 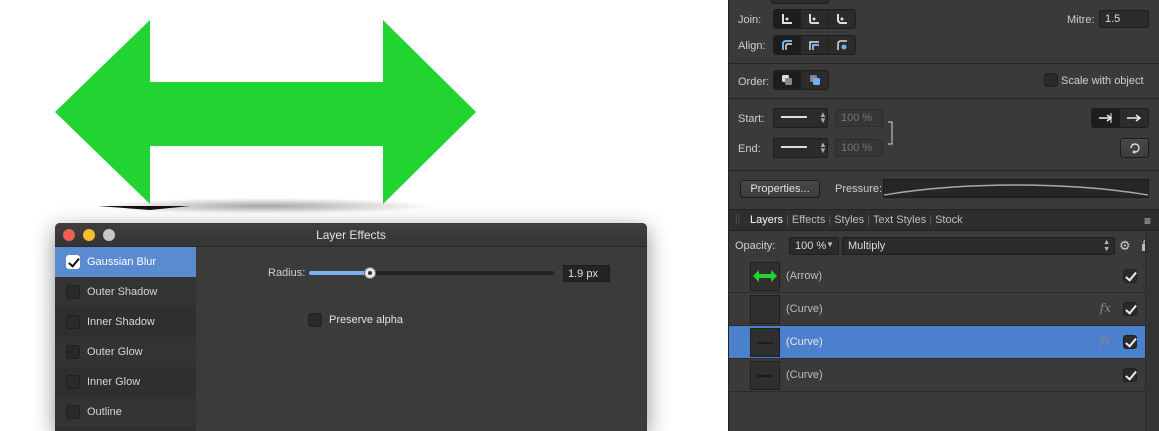 What do you see at coordinates (1106, 118) in the screenshot?
I see `arrow-inside-icon` at bounding box center [1106, 118].